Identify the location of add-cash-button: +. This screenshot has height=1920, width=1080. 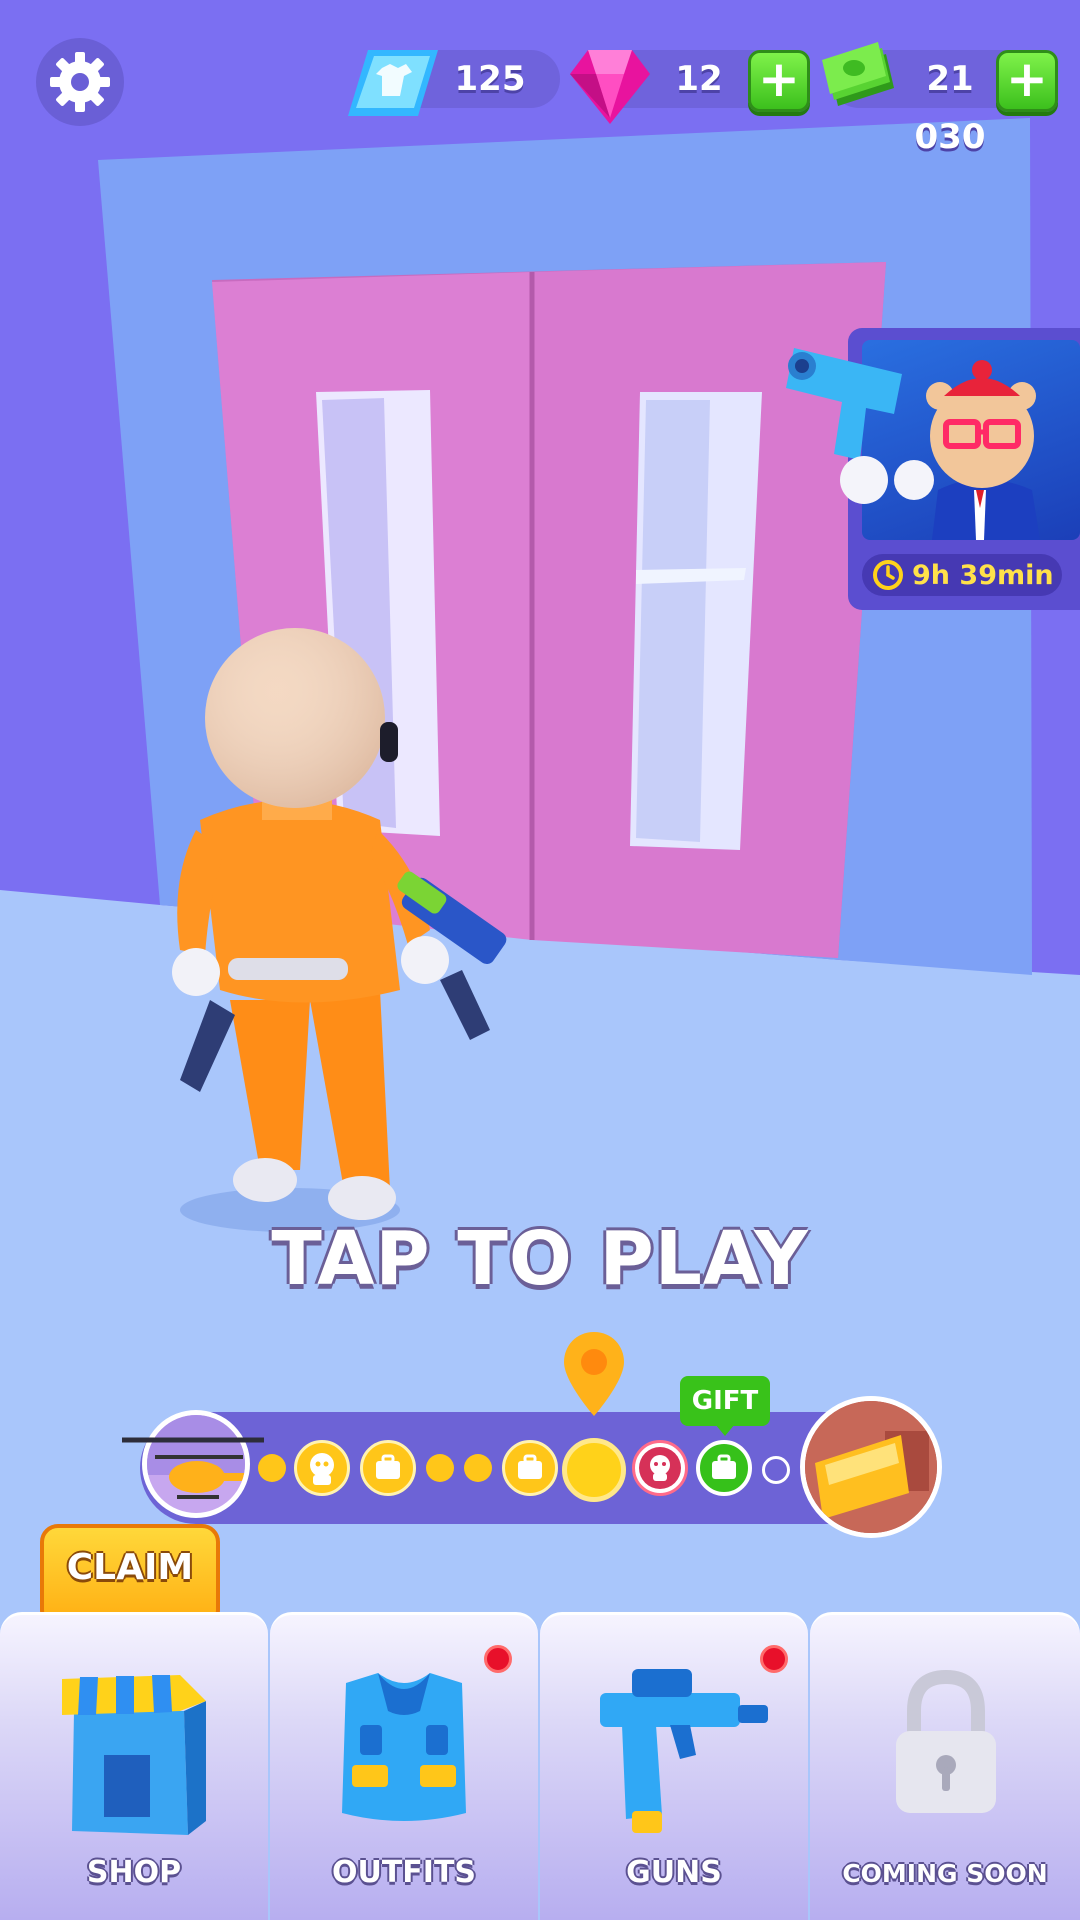
(1027, 81).